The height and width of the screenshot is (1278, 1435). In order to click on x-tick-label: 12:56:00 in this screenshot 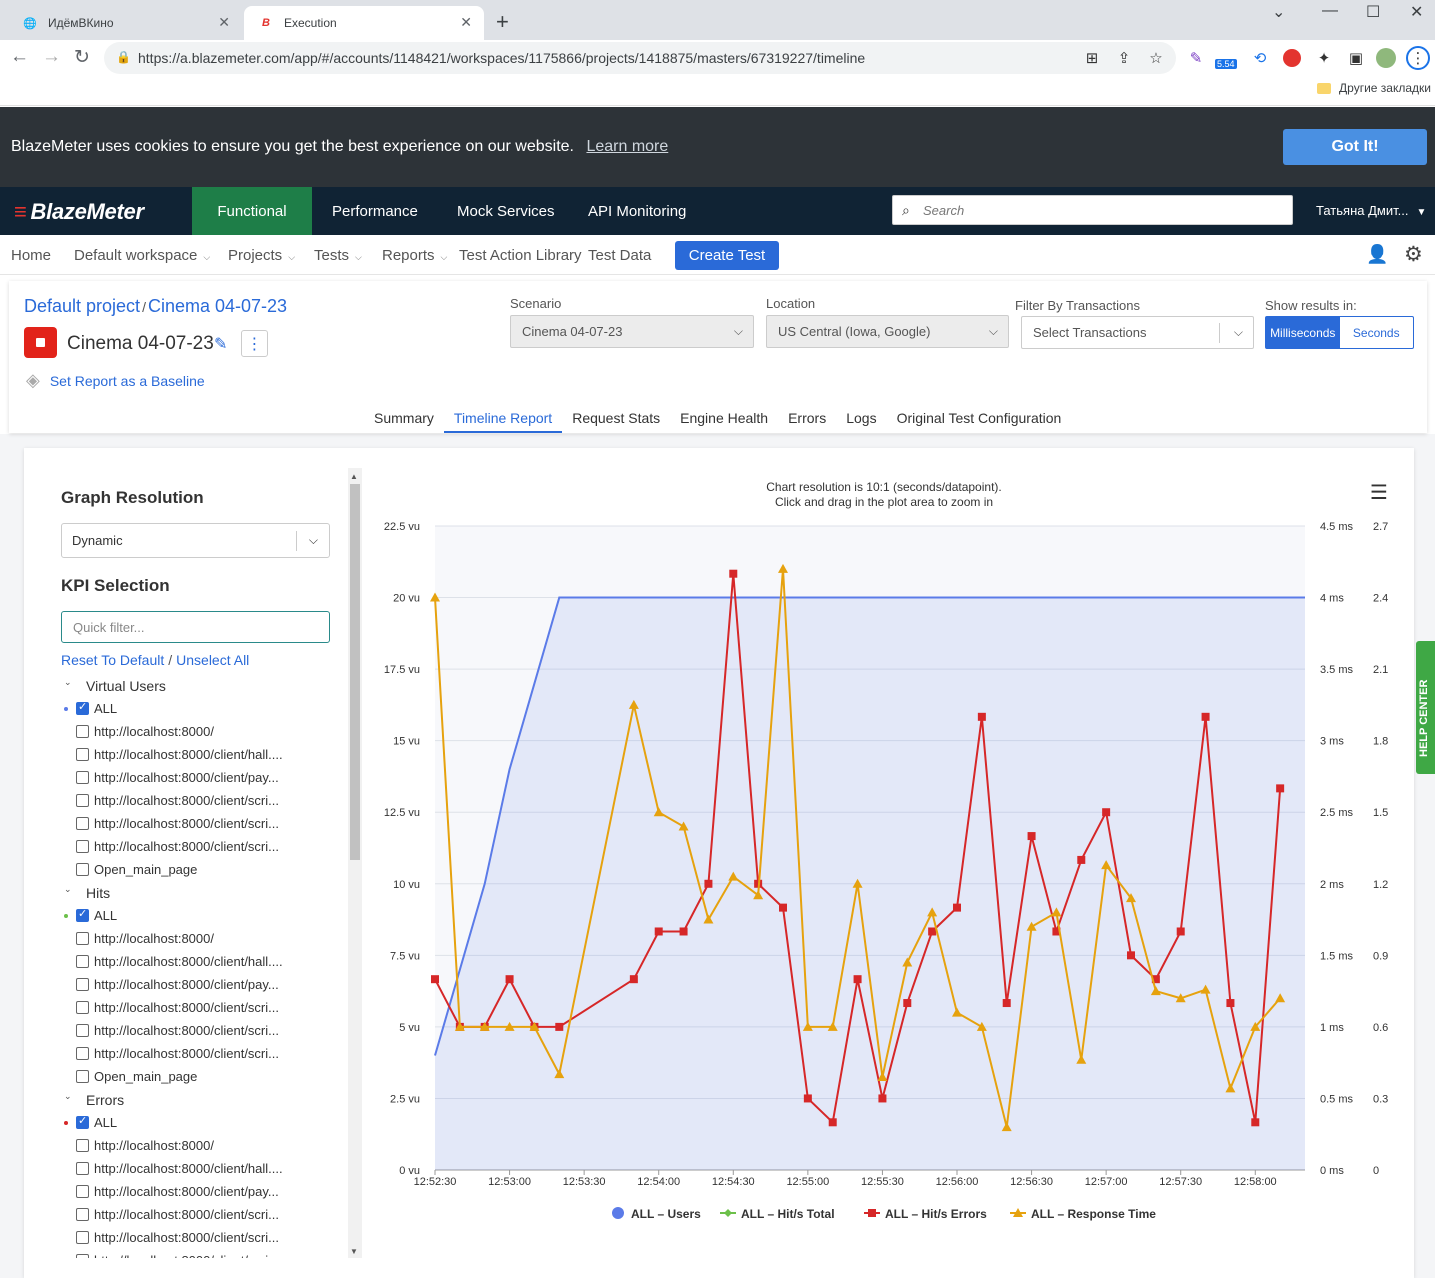, I will do `click(957, 1182)`.